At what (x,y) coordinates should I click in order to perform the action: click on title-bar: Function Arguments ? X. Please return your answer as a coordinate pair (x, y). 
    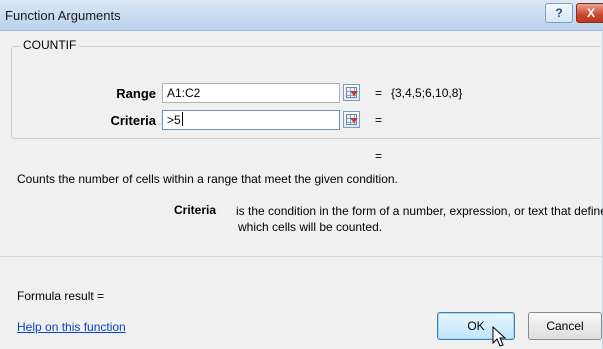
    Looking at the image, I should click on (301, 15).